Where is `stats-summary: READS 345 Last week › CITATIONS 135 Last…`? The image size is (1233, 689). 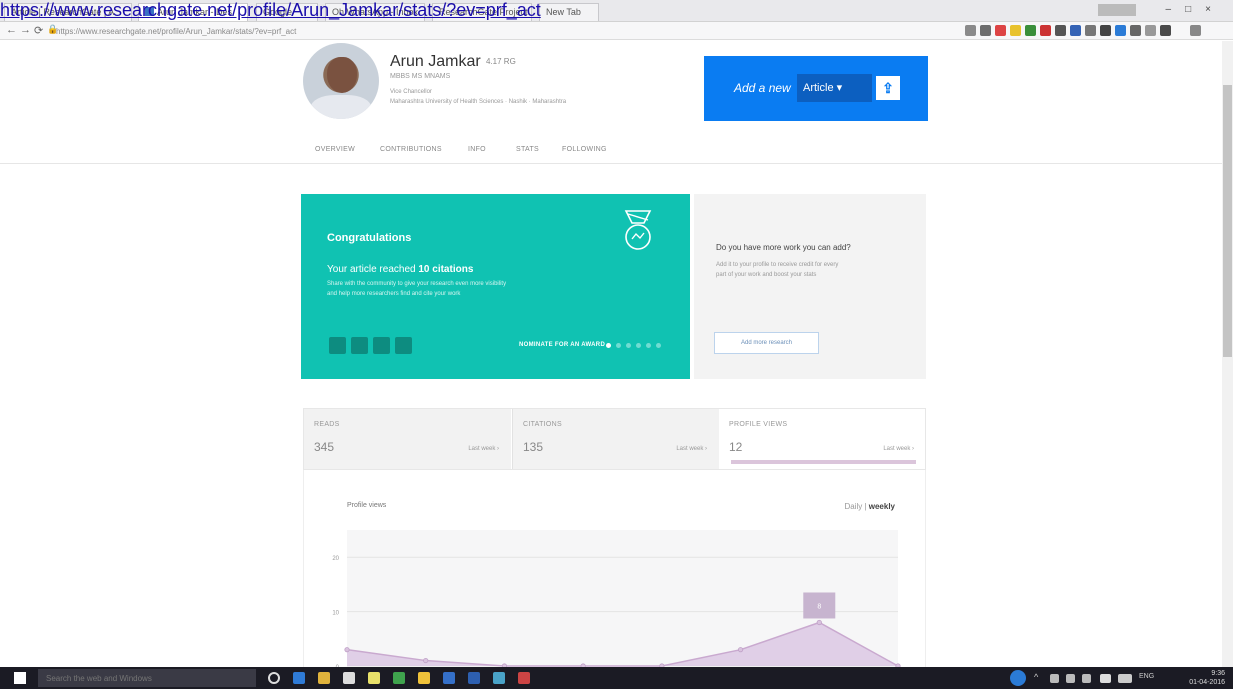
stats-summary: READS 345 Last week › CITATIONS 135 Last… is located at coordinates (614, 439).